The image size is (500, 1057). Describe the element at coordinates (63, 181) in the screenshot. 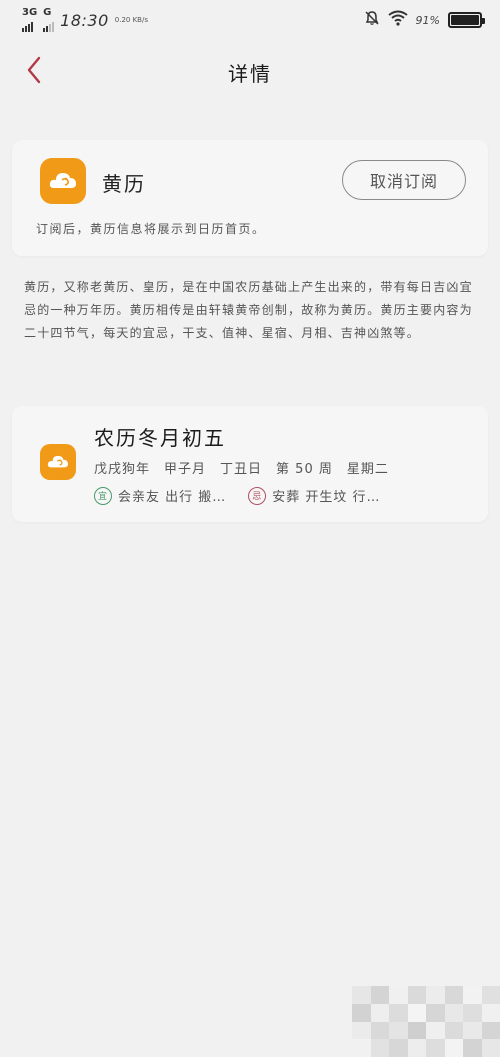

I see `almanac-app-icon` at that location.